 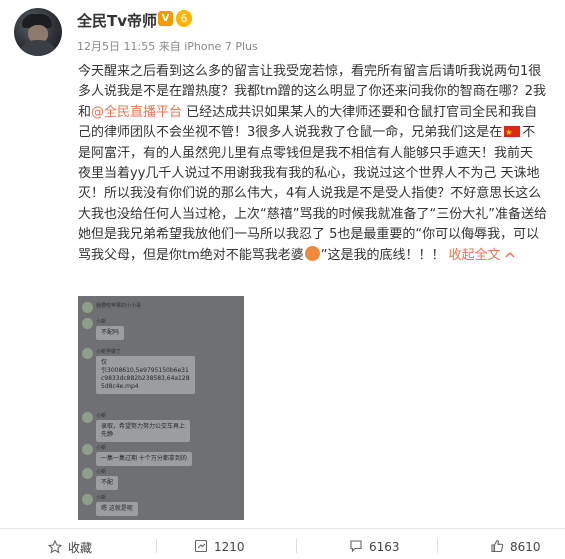 I want to click on chat-name: 我要吃苹果的小小哥, so click(x=119, y=306).